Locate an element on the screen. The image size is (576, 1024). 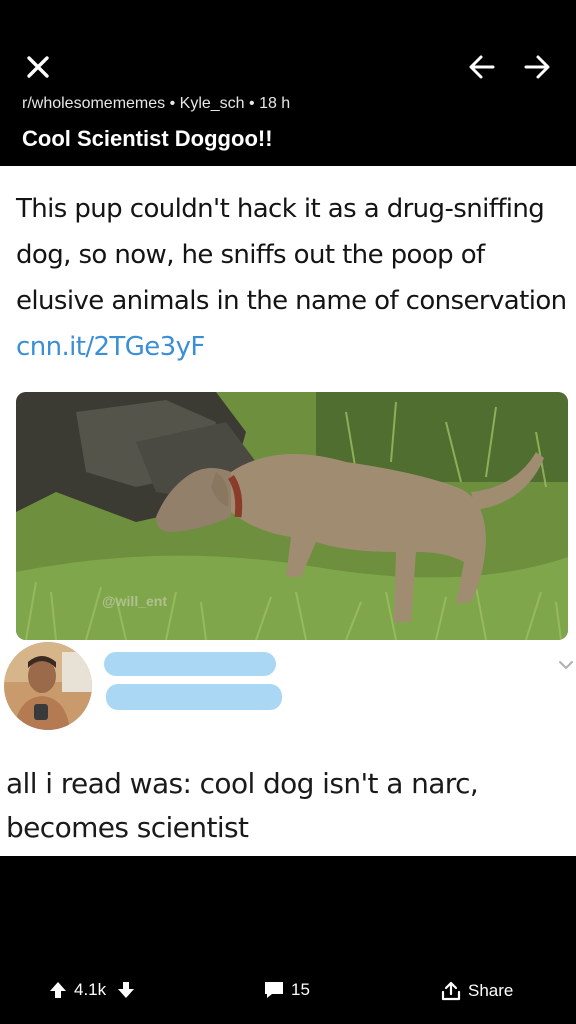
chevron-down-icon is located at coordinates (566, 665).